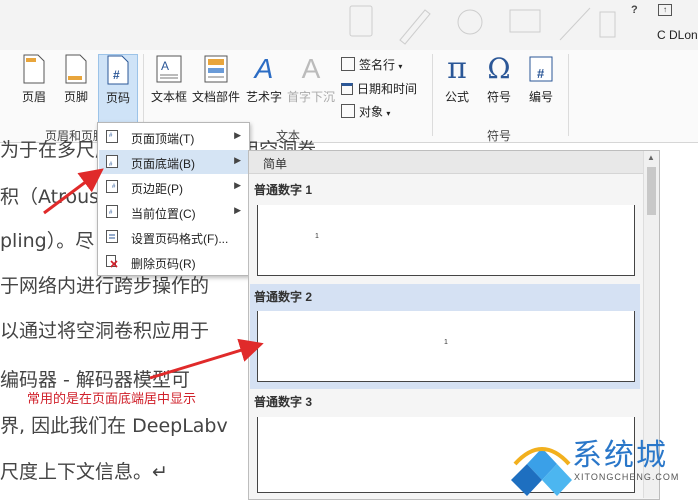  Describe the element at coordinates (73, 191) in the screenshot. I see `annotation-arrow-menu` at that location.